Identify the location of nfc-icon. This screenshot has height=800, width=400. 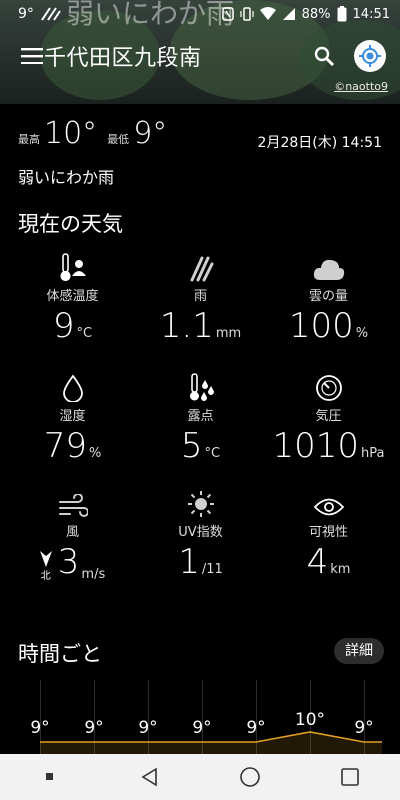
(227, 14).